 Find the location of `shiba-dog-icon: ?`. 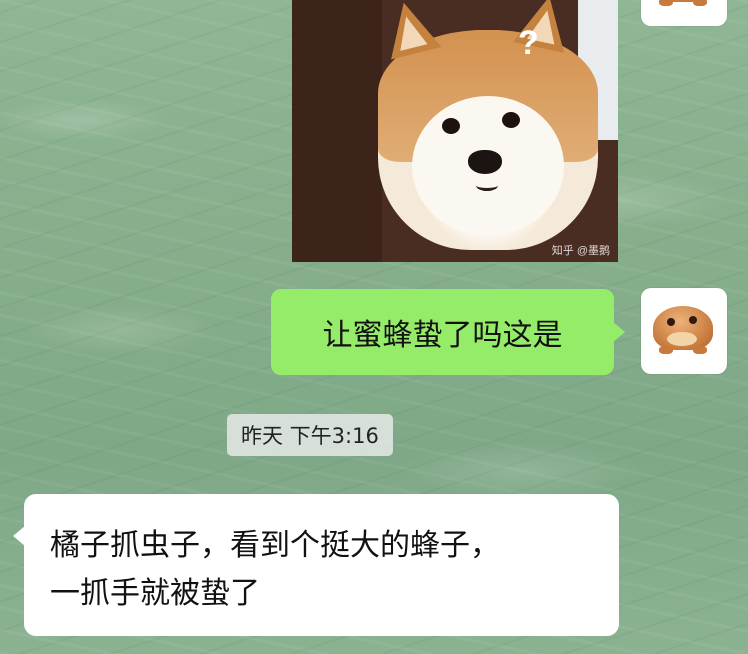

shiba-dog-icon: ? is located at coordinates (488, 125).